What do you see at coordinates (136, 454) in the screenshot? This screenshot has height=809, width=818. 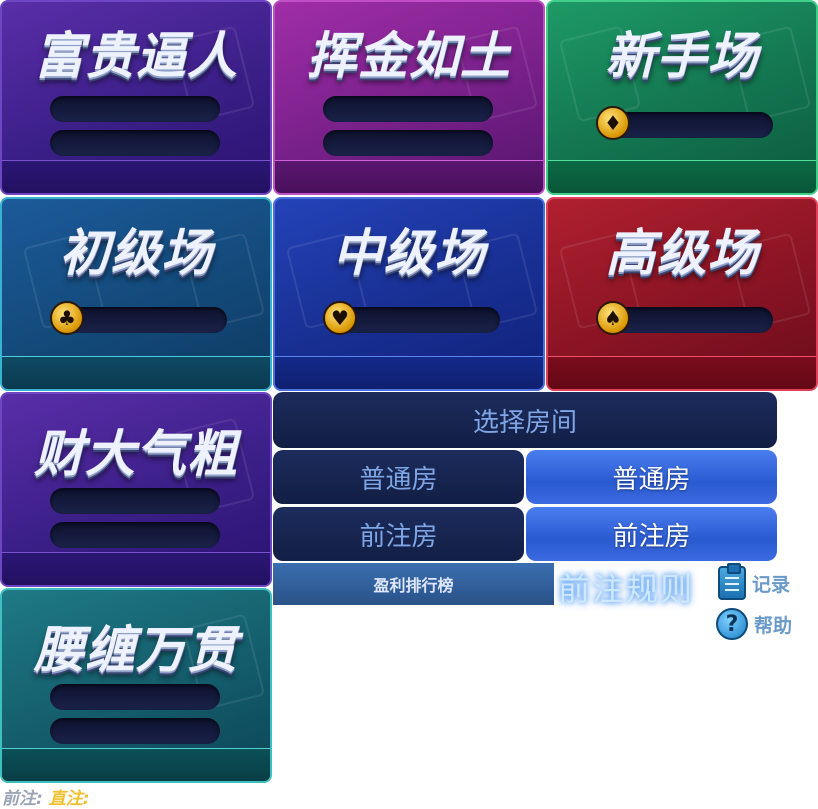 I see `room-title: 财大气粗` at bounding box center [136, 454].